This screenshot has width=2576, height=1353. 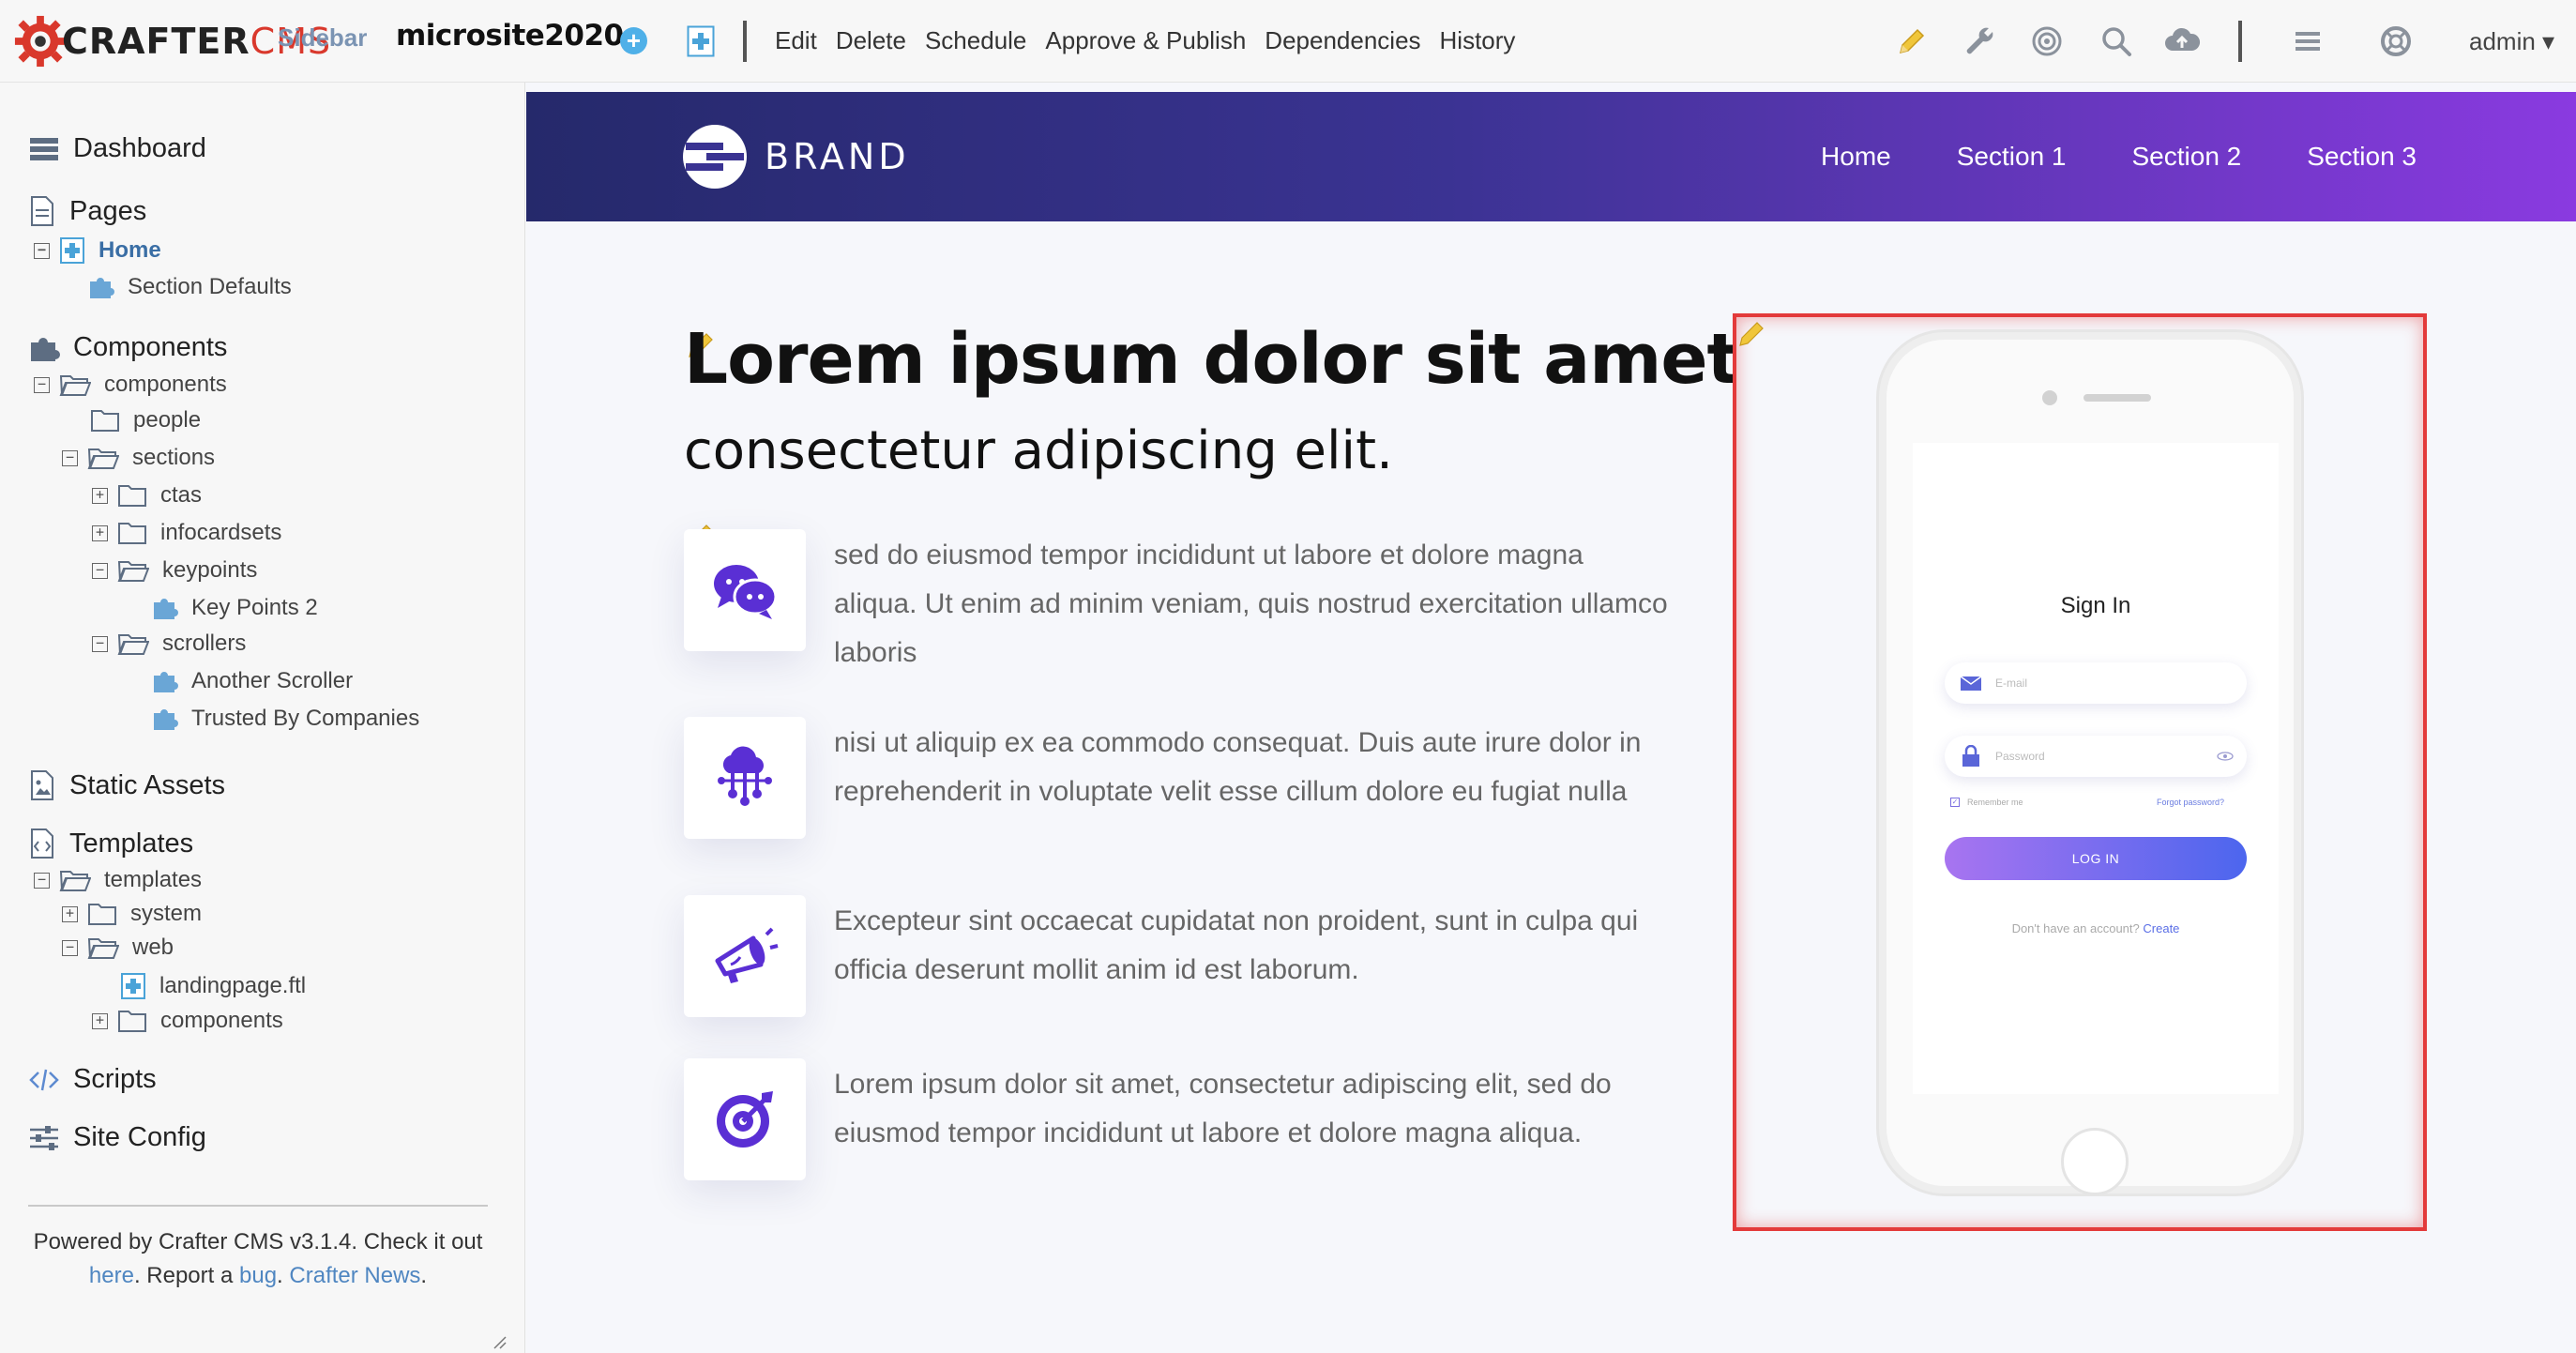 What do you see at coordinates (40, 41) in the screenshot?
I see `gear-logo-icon` at bounding box center [40, 41].